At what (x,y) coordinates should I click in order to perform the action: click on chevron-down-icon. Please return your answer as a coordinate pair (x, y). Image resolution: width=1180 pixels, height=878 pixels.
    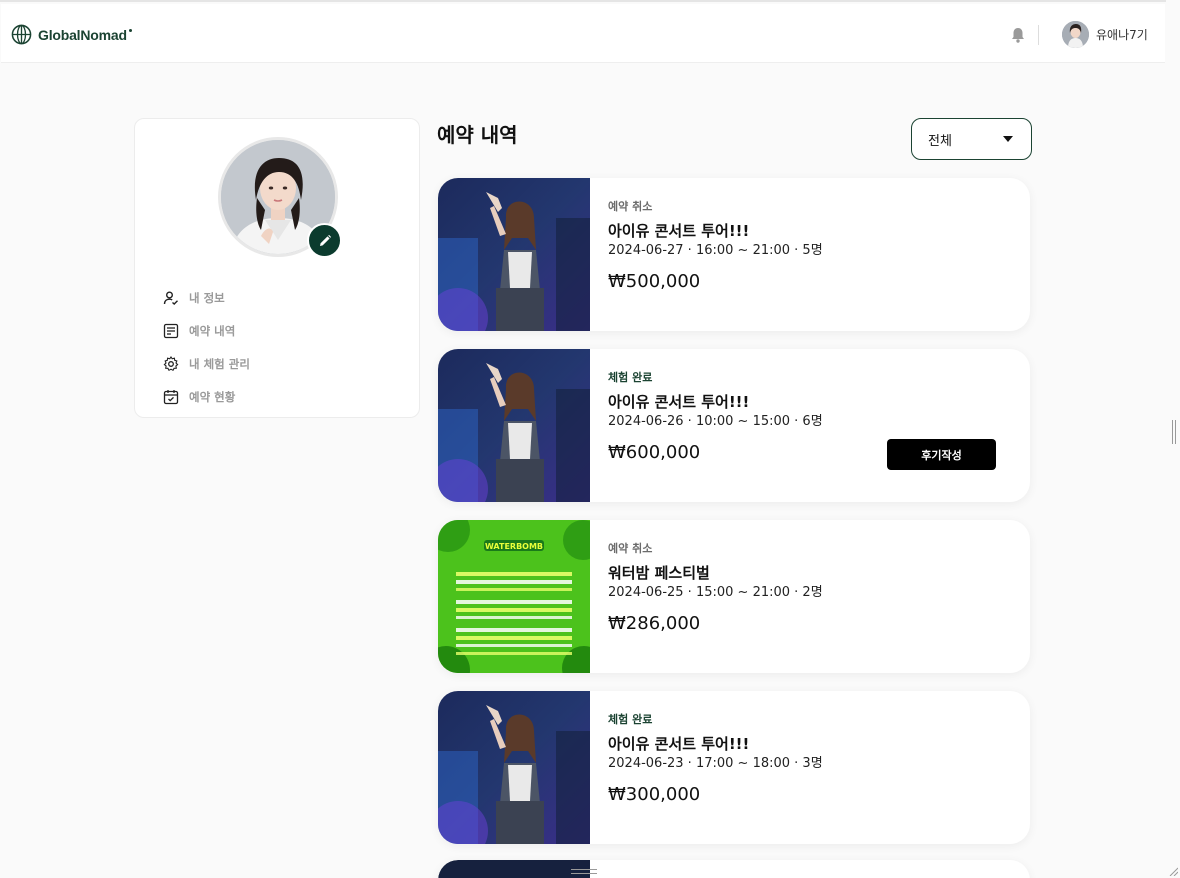
    Looking at the image, I should click on (1008, 139).